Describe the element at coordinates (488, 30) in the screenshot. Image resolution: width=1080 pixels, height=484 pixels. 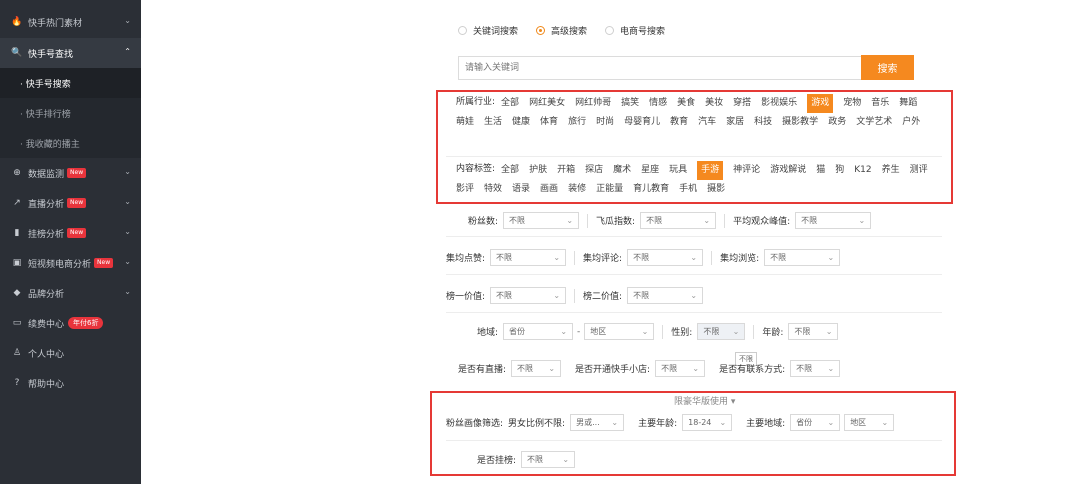
I see `radio-keyword-search: 关键词搜索` at that location.